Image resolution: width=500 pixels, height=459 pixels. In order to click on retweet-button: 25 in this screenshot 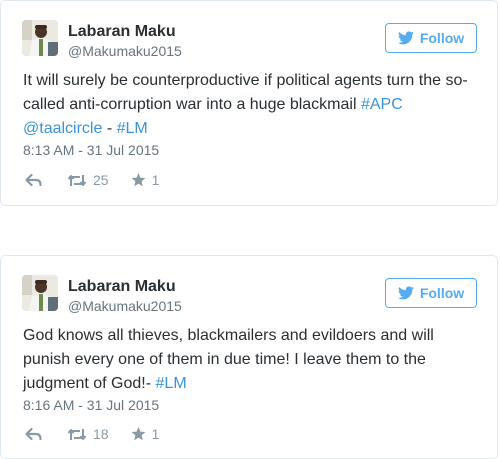, I will do `click(88, 180)`.